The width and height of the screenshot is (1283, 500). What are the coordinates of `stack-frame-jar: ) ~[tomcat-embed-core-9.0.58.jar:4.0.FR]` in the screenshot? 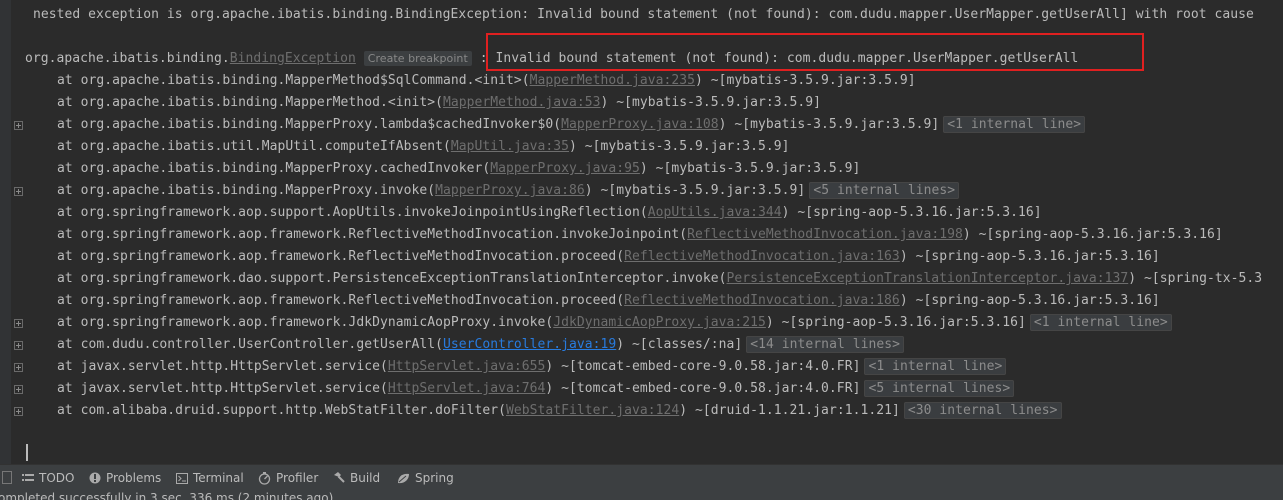 It's located at (703, 366).